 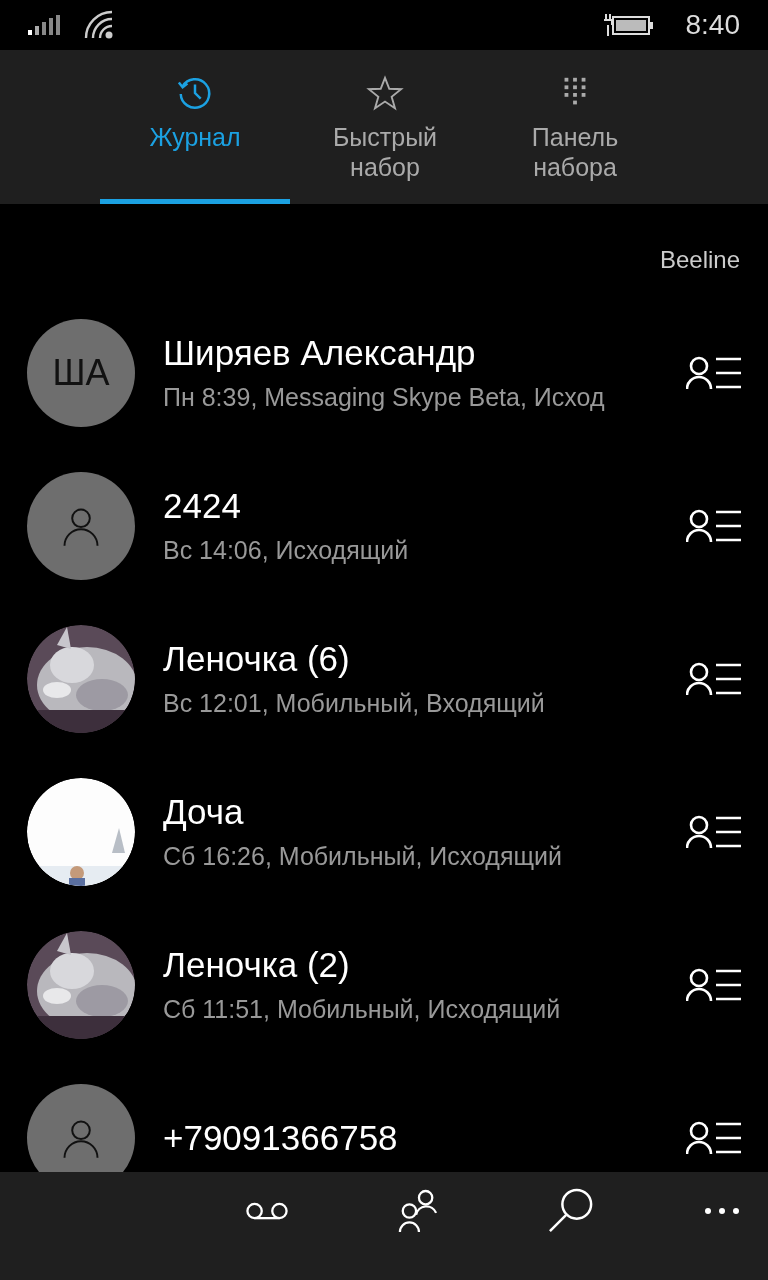 I want to click on call-details: Вс 12:01, Мобильный, Входящий, so click(x=354, y=703).